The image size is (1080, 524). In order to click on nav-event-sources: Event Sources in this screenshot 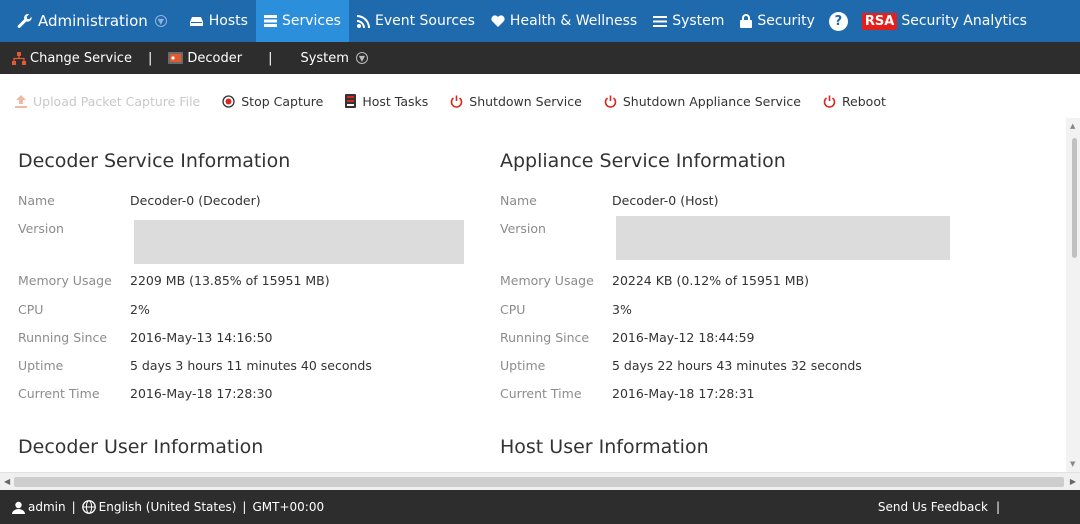, I will do `click(416, 21)`.